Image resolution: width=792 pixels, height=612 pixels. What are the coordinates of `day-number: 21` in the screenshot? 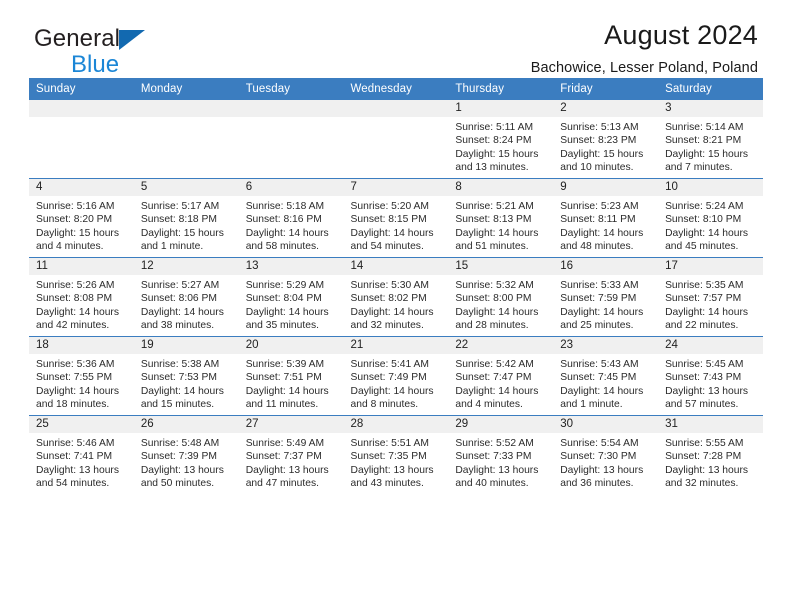 It's located at (396, 345).